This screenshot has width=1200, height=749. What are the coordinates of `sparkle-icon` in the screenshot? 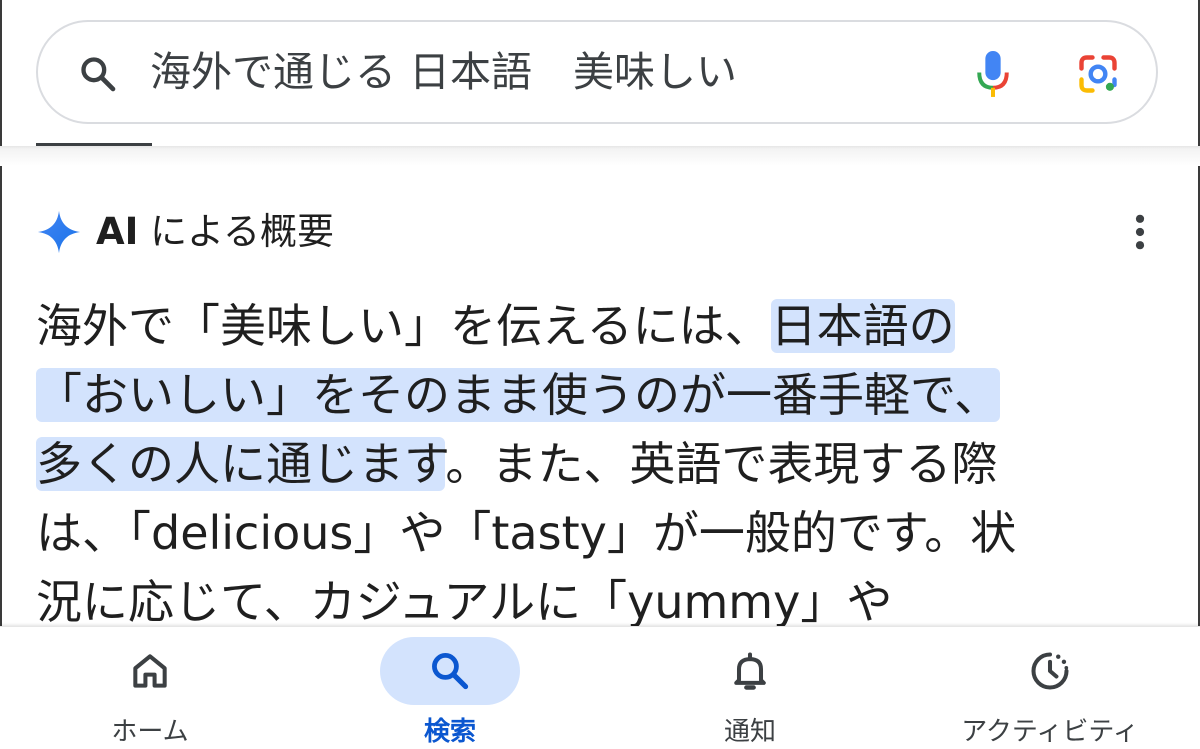 It's located at (59, 232).